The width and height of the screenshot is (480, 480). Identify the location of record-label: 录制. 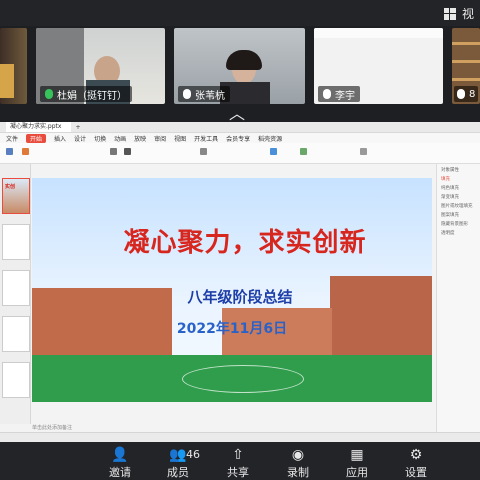
(298, 472).